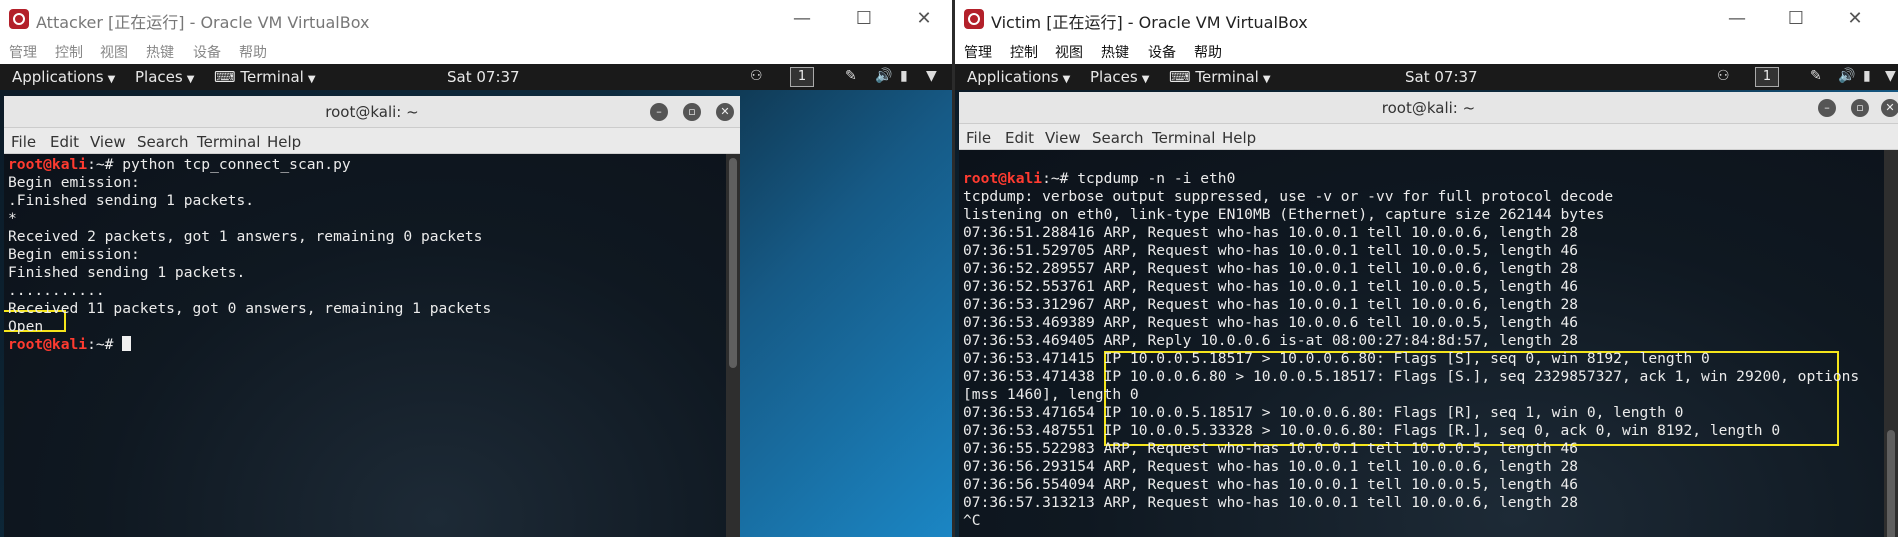 This screenshot has width=1898, height=537. Describe the element at coordinates (974, 19) in the screenshot. I see `virtualbox-icon` at that location.